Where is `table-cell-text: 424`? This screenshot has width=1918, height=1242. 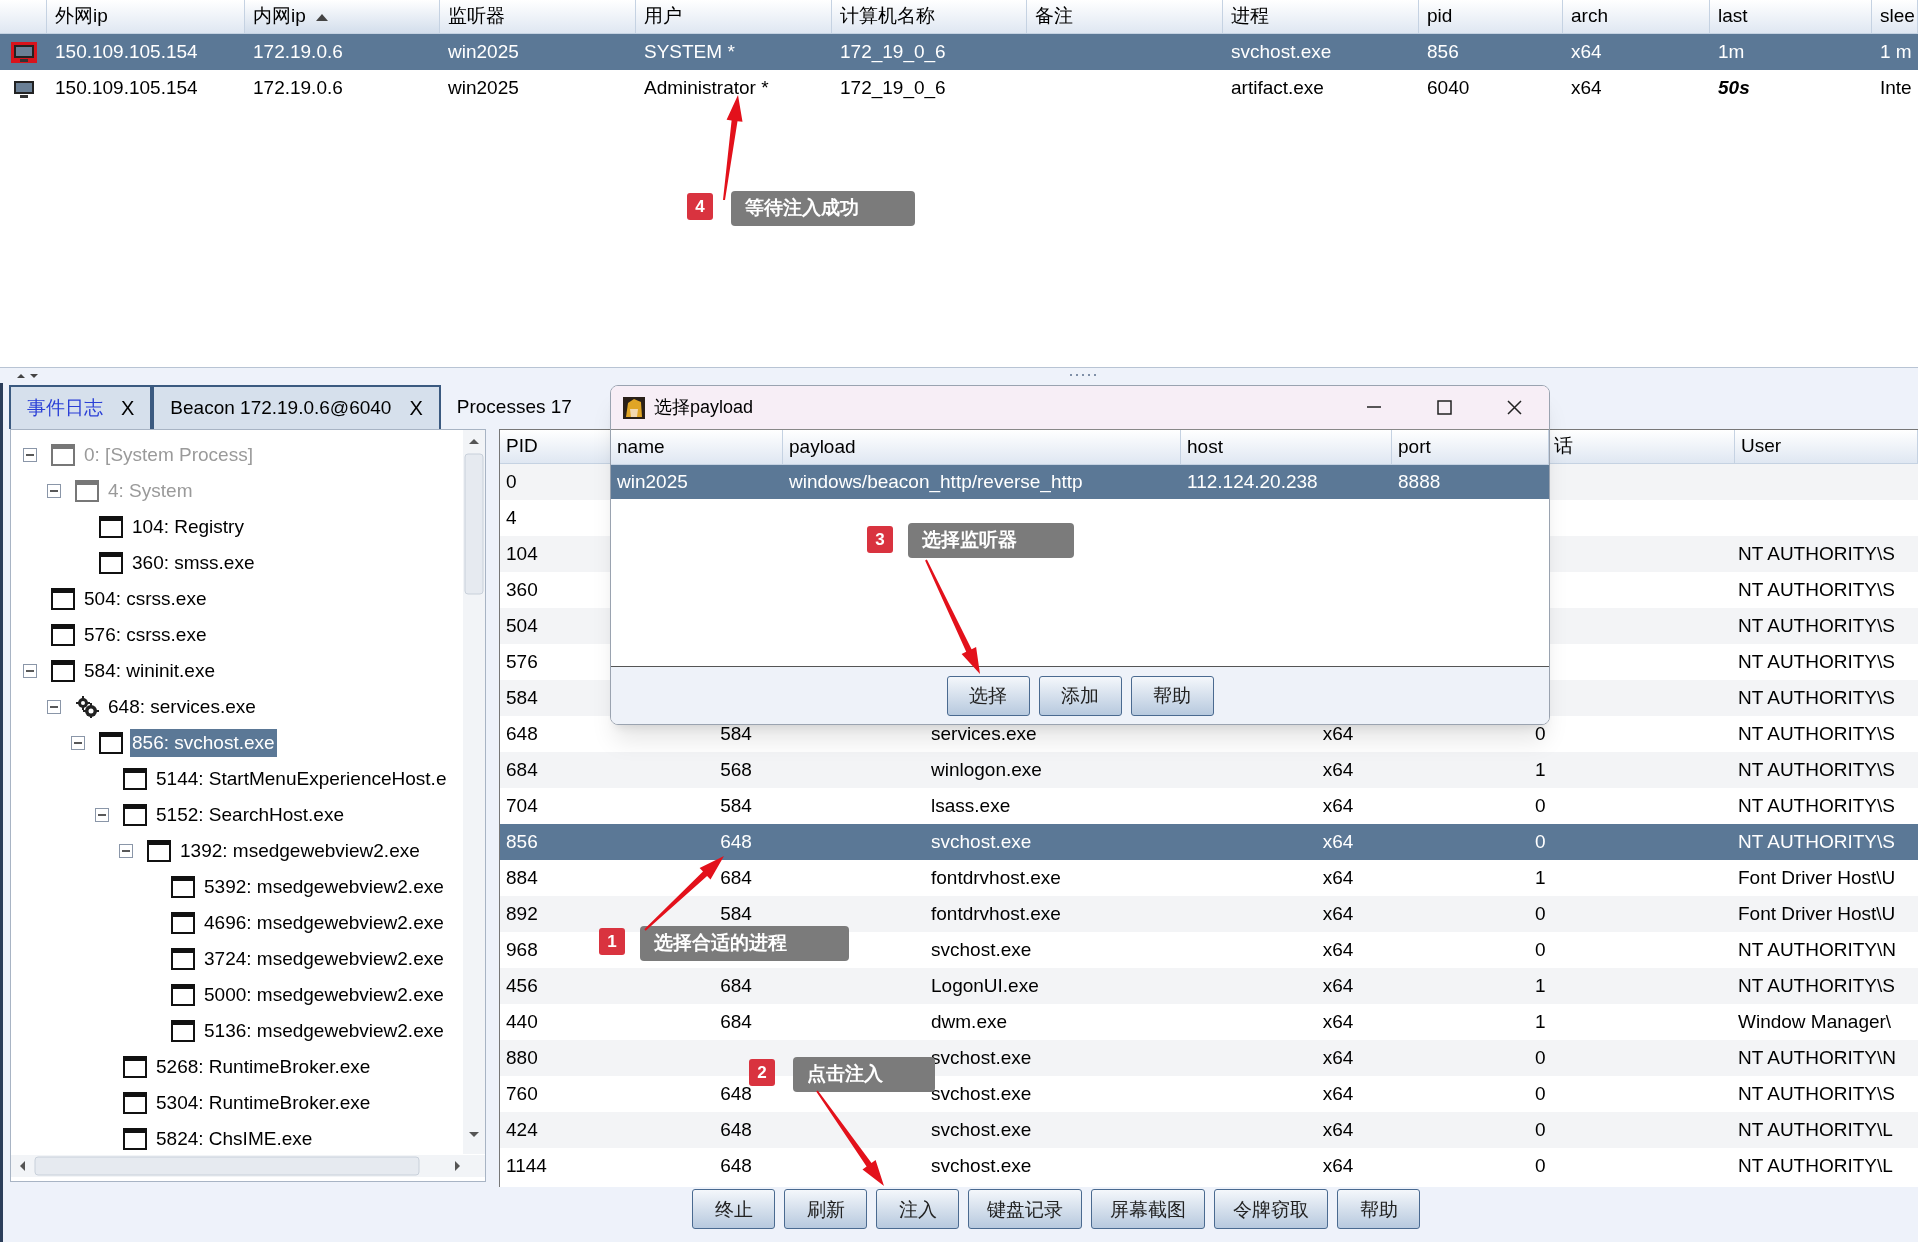
table-cell-text: 424 is located at coordinates (522, 1129).